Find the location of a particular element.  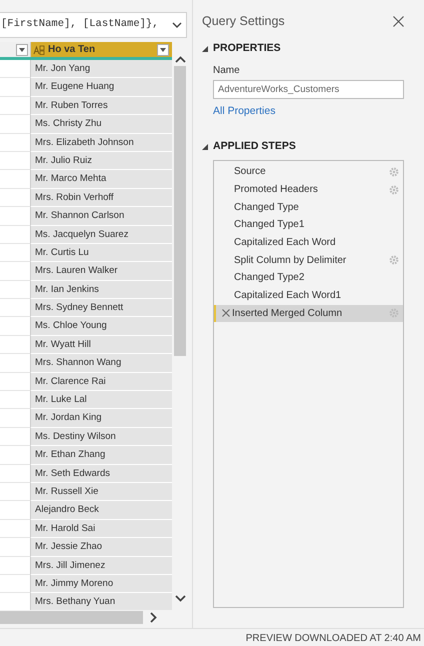

table-cell: Mr. Jimmy Moreno is located at coordinates (101, 584).